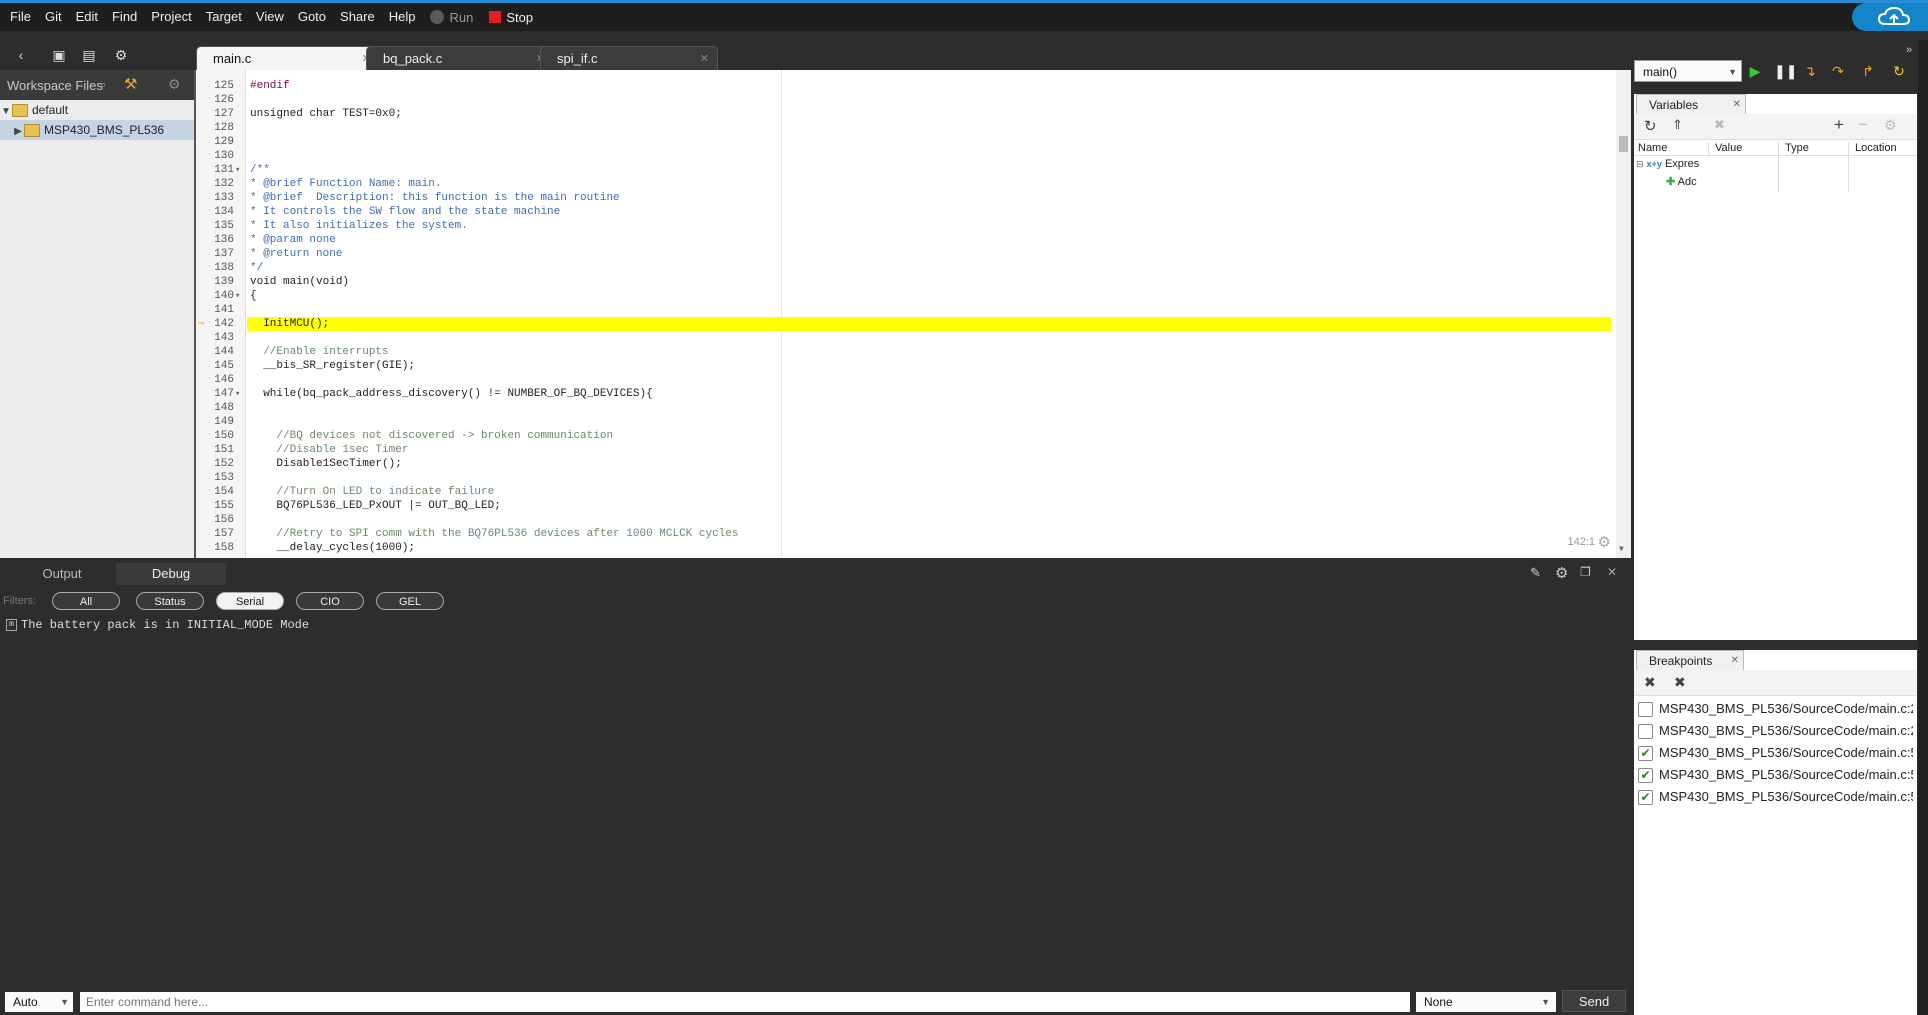 This screenshot has width=1928, height=1015. Describe the element at coordinates (511, 17) in the screenshot. I see `stop-button: Stop` at that location.